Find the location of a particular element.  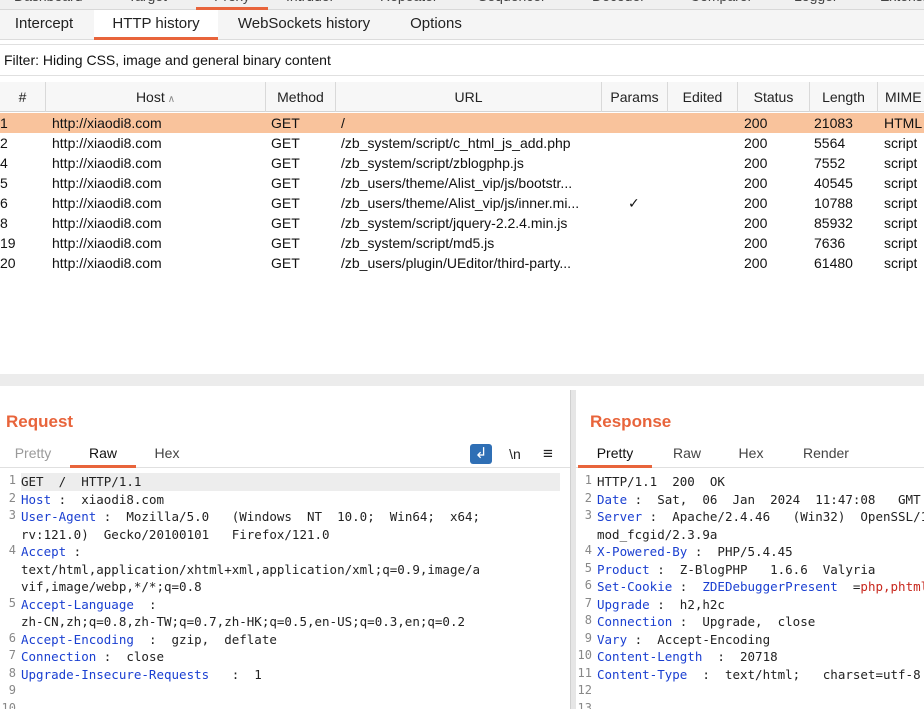

row-length: 7552 is located at coordinates (830, 163).